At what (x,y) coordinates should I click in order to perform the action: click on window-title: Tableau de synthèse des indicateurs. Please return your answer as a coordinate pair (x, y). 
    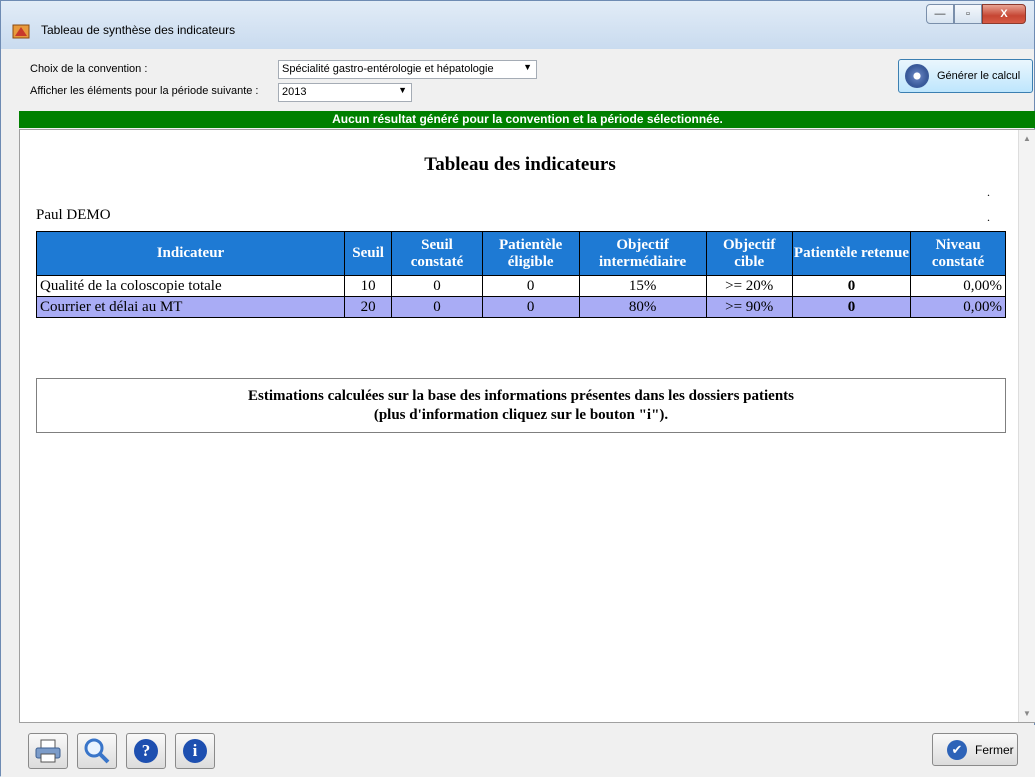
    Looking at the image, I should click on (138, 30).